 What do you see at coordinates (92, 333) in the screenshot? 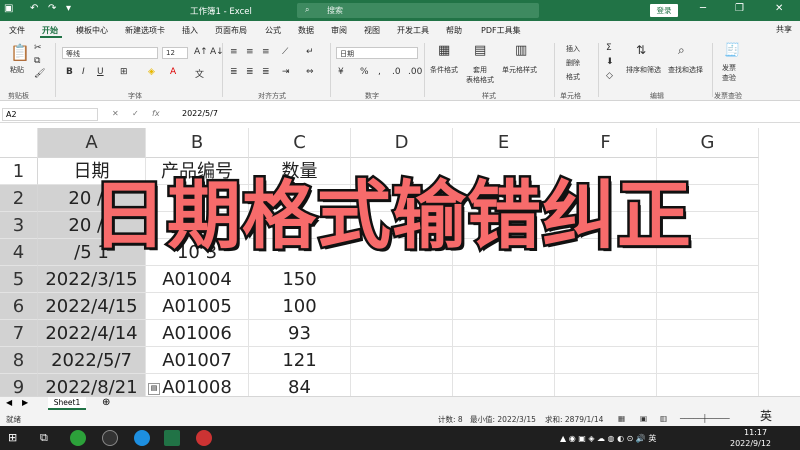
I see `cell-a: 2022/4/14` at bounding box center [92, 333].